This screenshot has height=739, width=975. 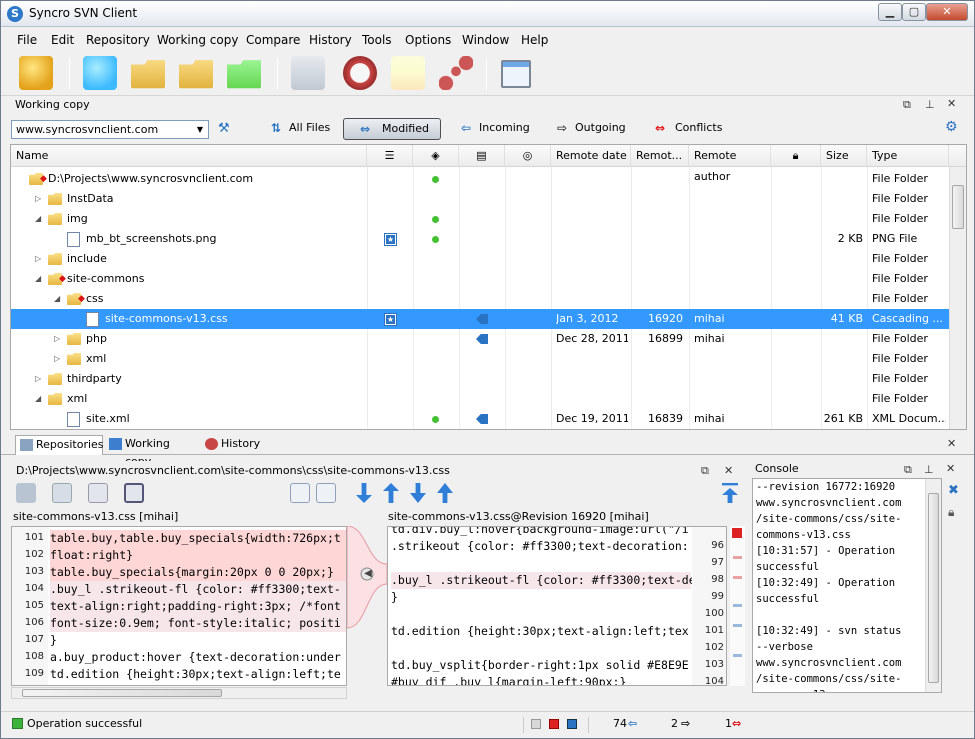 What do you see at coordinates (480, 339) in the screenshot?
I see `table-row: ▷ php Dec 28, 2011 16899 mihai File Folder` at bounding box center [480, 339].